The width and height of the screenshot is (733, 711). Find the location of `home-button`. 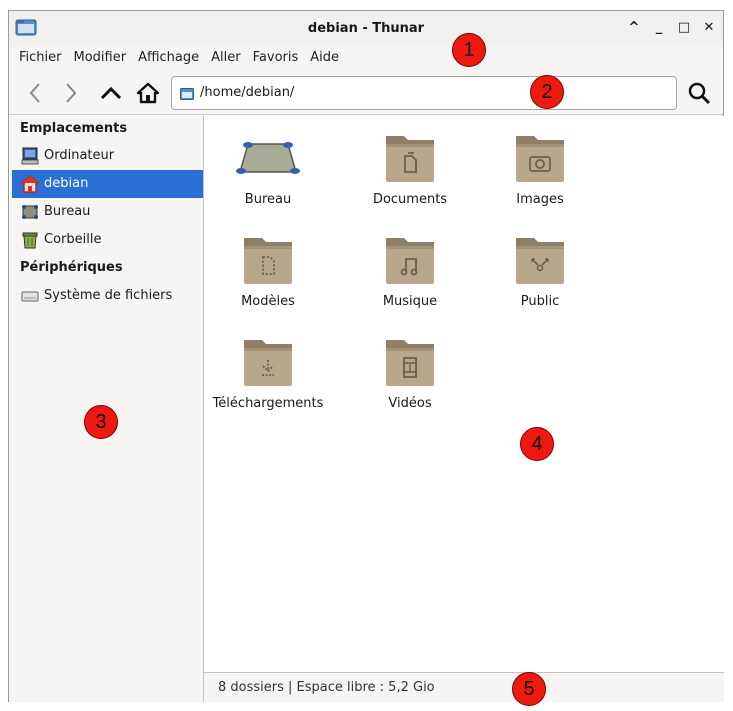

home-button is located at coordinates (148, 93).